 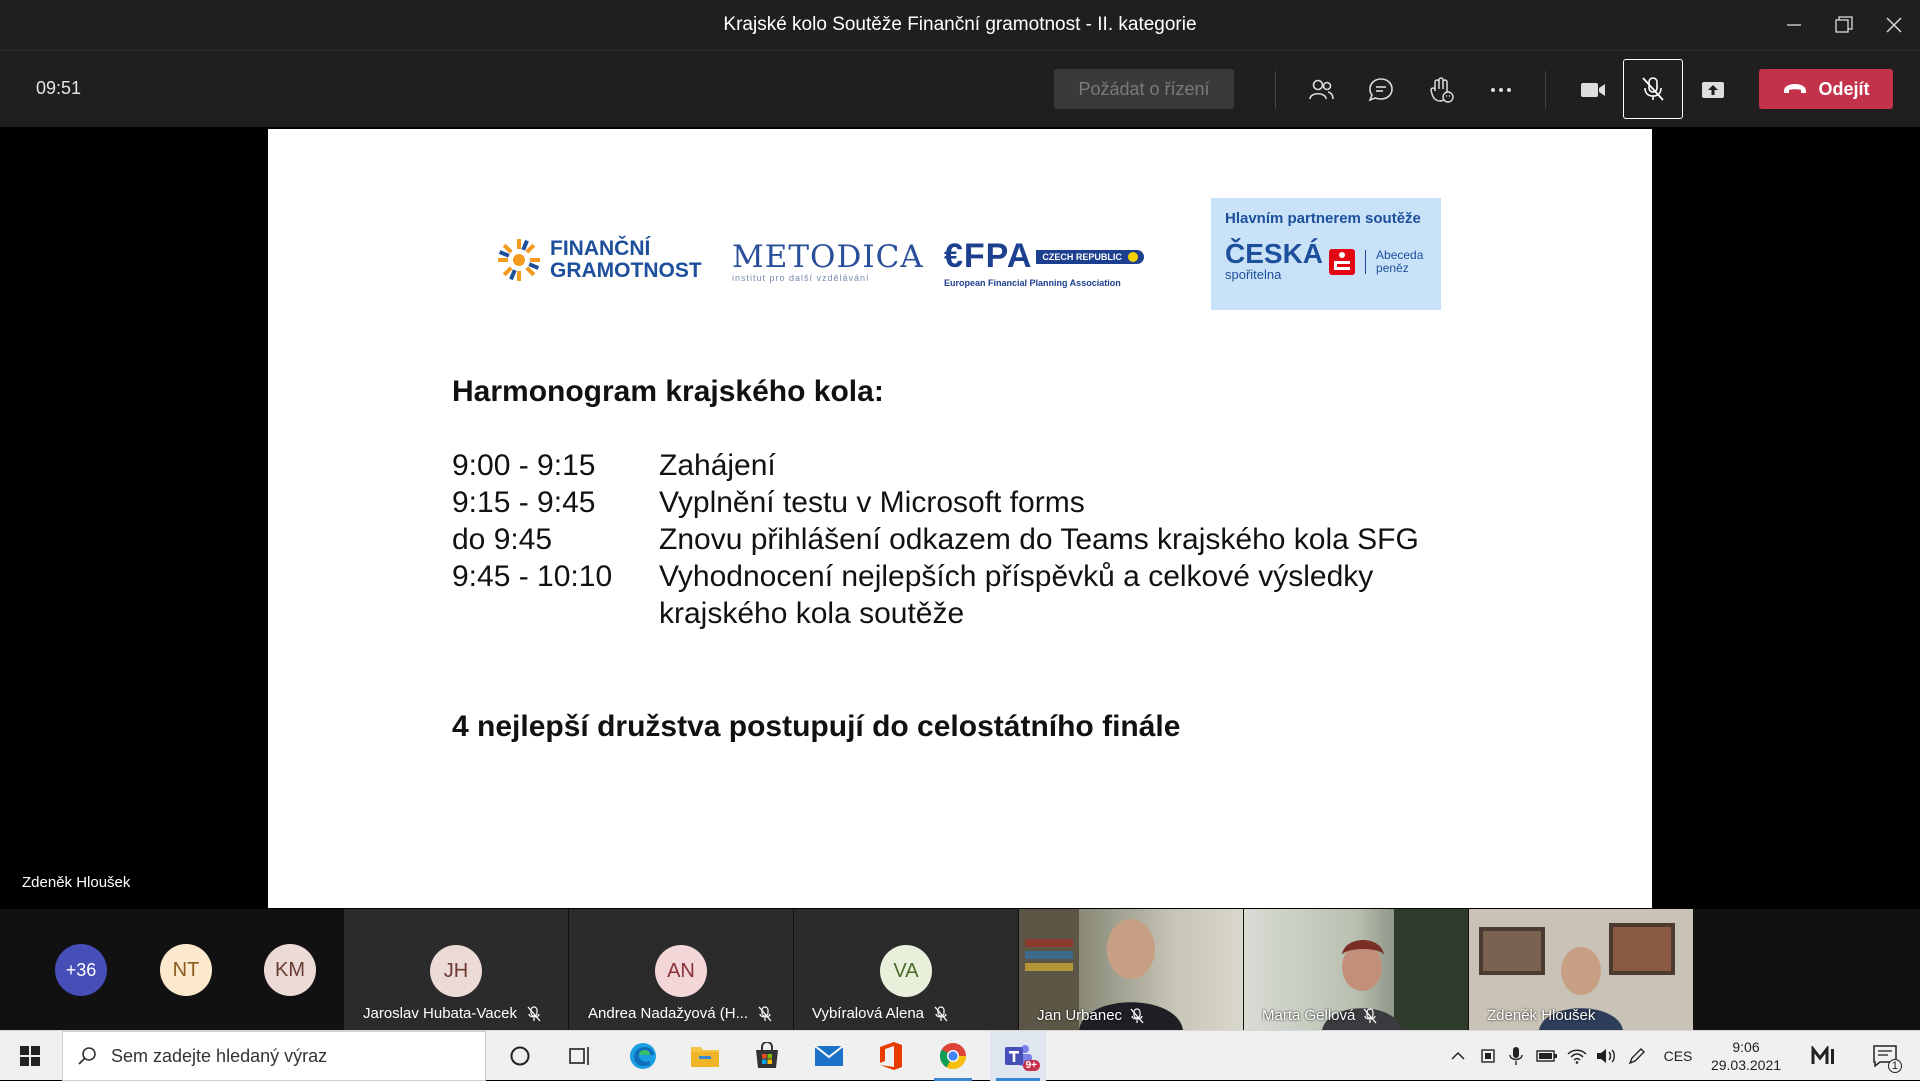 What do you see at coordinates (668, 391) in the screenshot?
I see `slide-heading: Harmonogram krajského kola:` at bounding box center [668, 391].